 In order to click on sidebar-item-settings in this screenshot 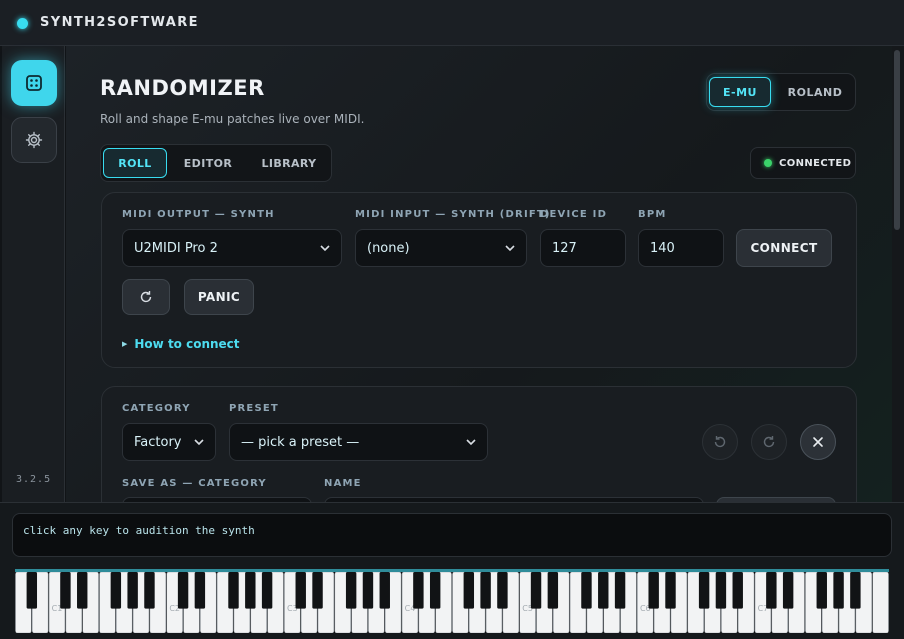, I will do `click(34, 140)`.